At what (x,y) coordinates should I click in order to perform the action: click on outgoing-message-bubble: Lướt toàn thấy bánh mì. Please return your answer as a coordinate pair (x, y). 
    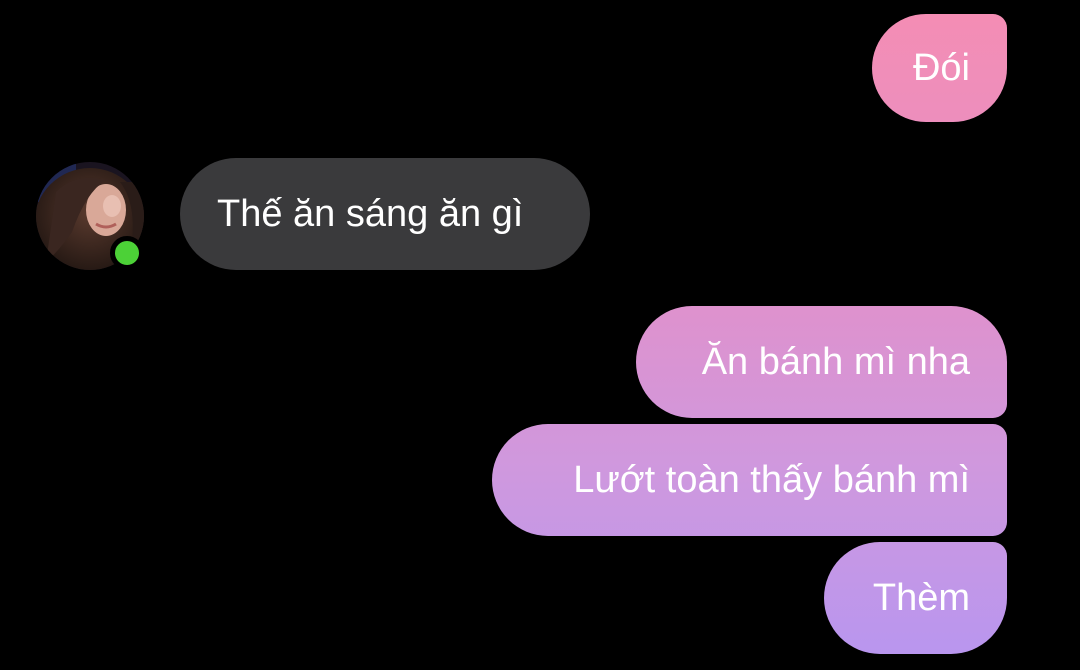
    Looking at the image, I should click on (749, 480).